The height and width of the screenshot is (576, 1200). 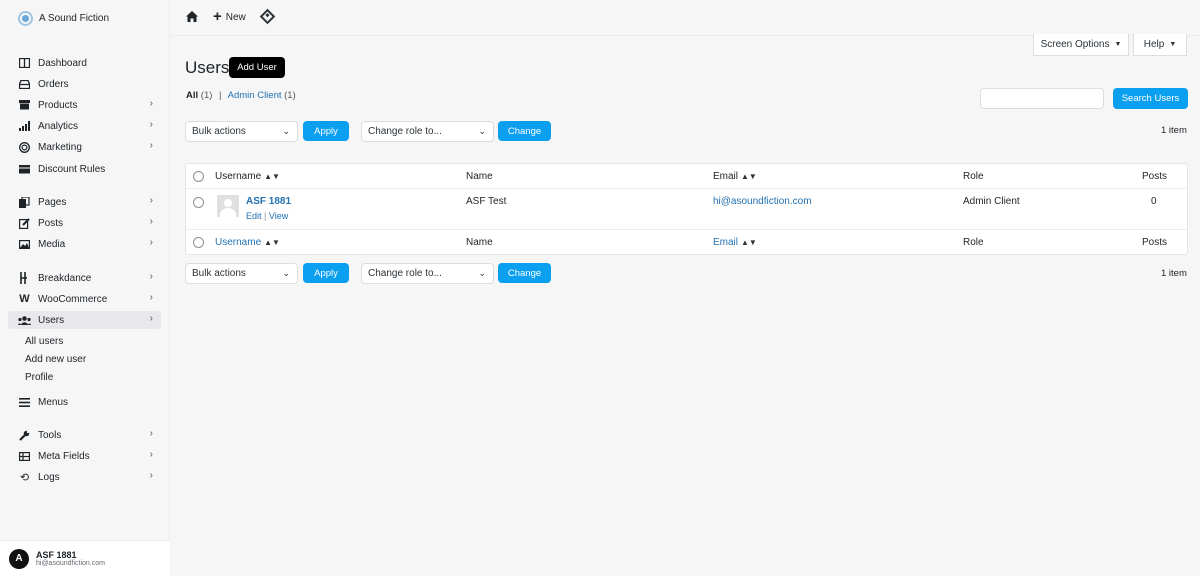 What do you see at coordinates (84, 278) in the screenshot?
I see `sidebar-item-breakdance: Breakdance ›` at bounding box center [84, 278].